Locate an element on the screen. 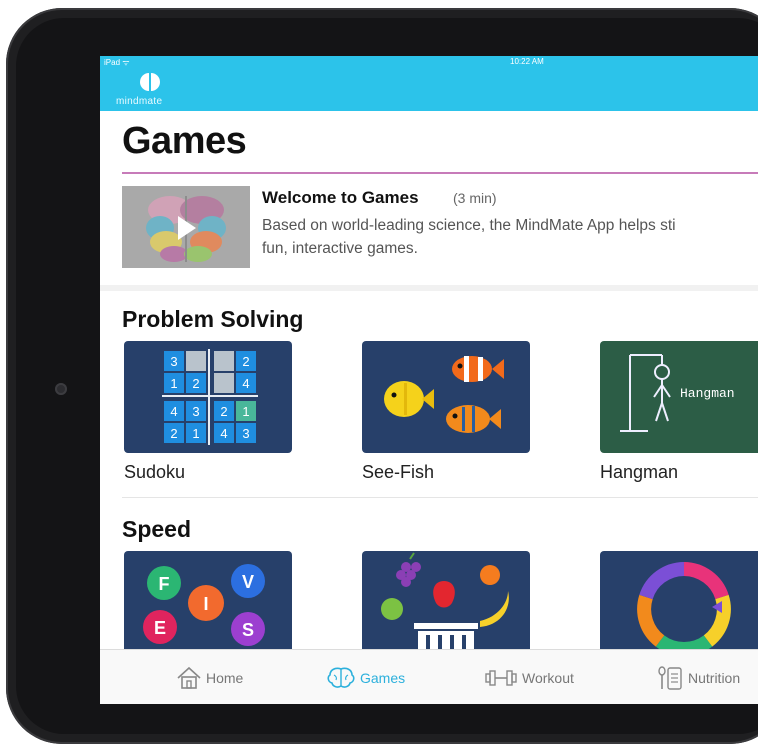 The height and width of the screenshot is (745, 758). game-tile-color-ring is located at coordinates (679, 607).